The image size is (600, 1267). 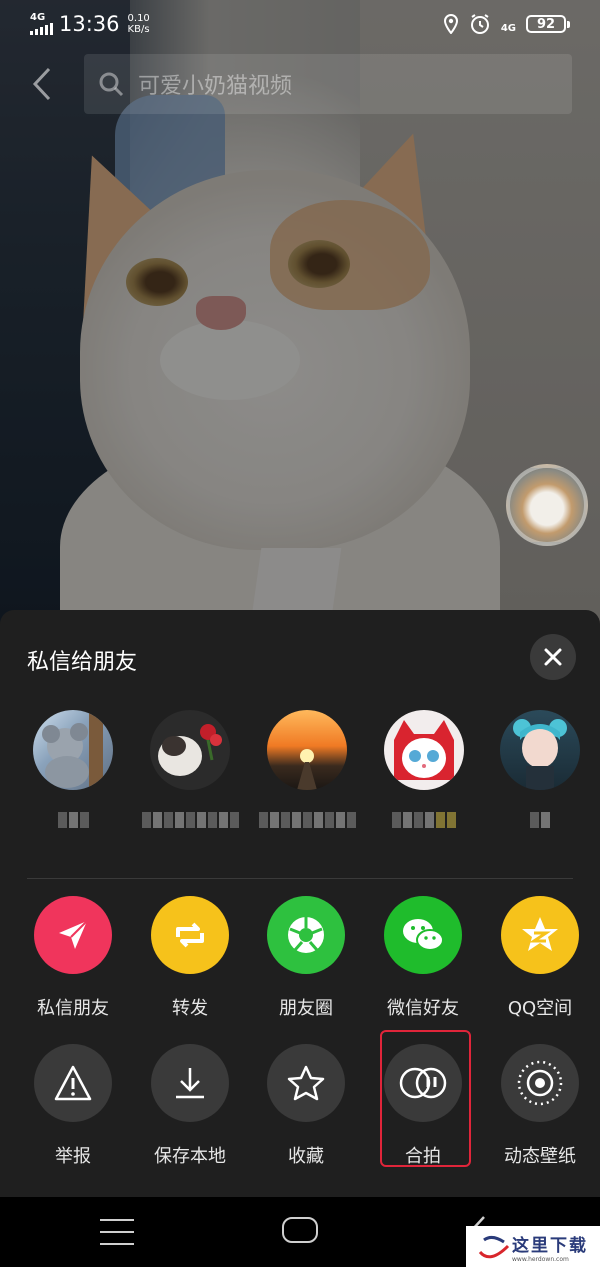 What do you see at coordinates (306, 1156) in the screenshot?
I see `tool-action-label: 收藏` at bounding box center [306, 1156].